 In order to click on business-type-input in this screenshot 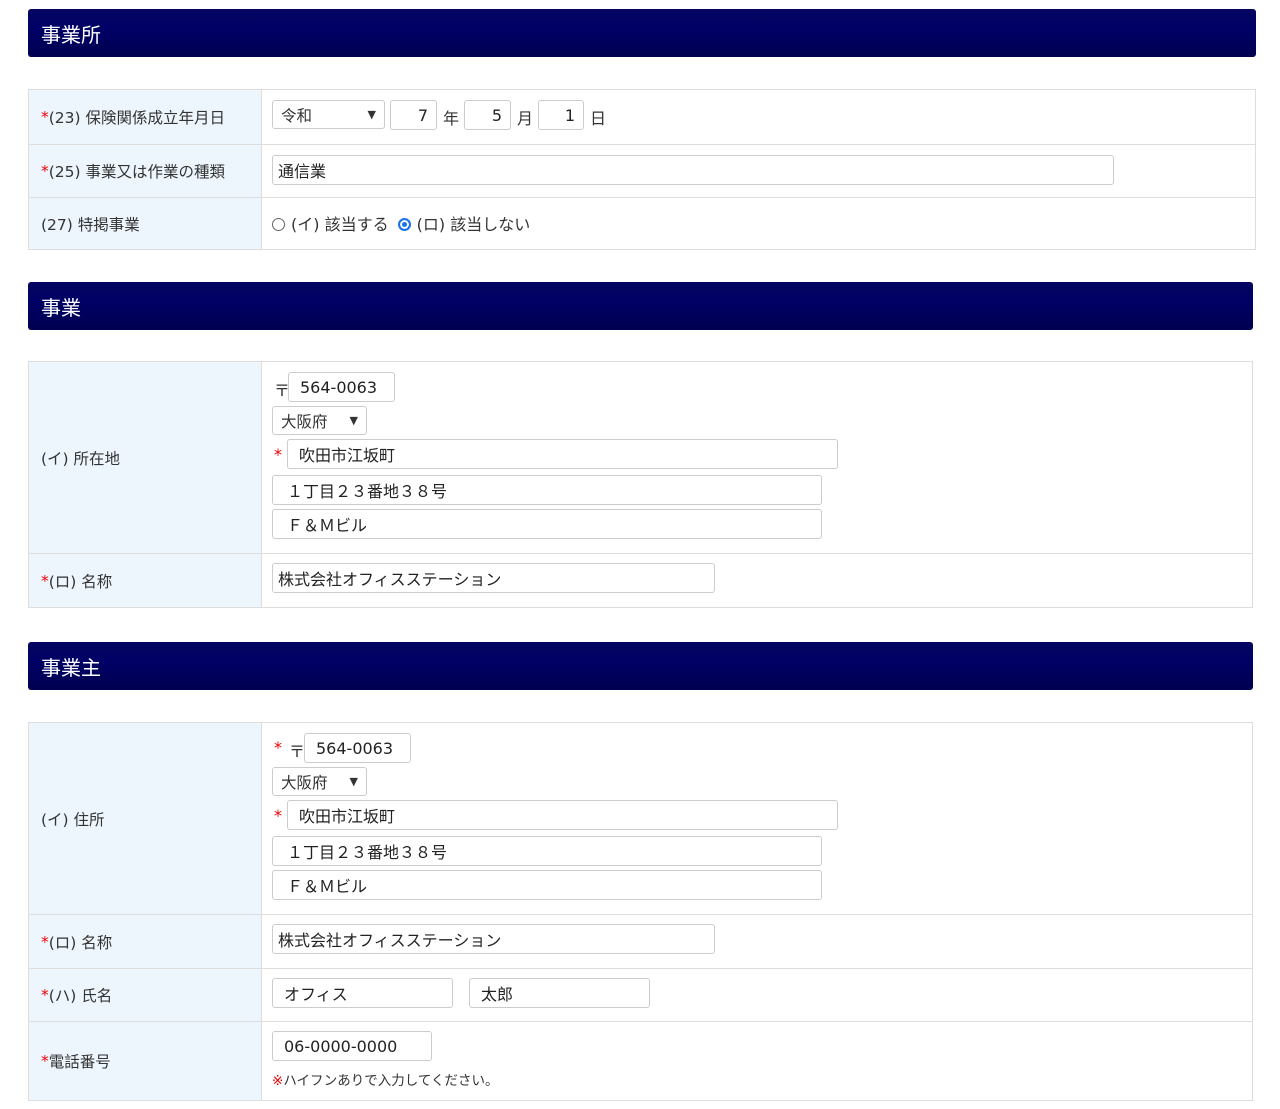, I will do `click(693, 170)`.